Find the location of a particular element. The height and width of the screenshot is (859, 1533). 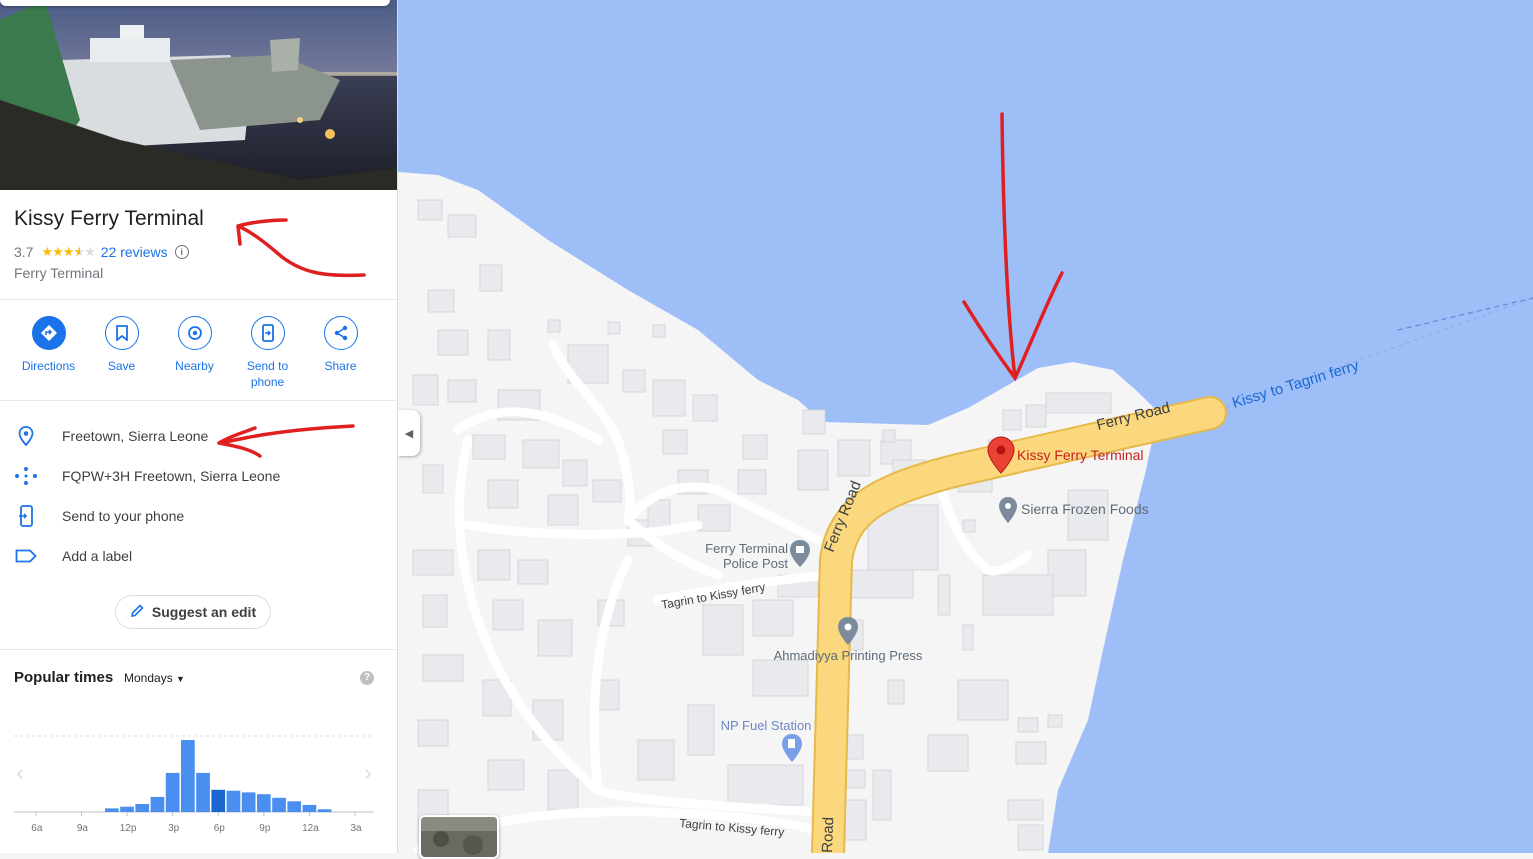

annotation-arrow-title is located at coordinates (301, 248).